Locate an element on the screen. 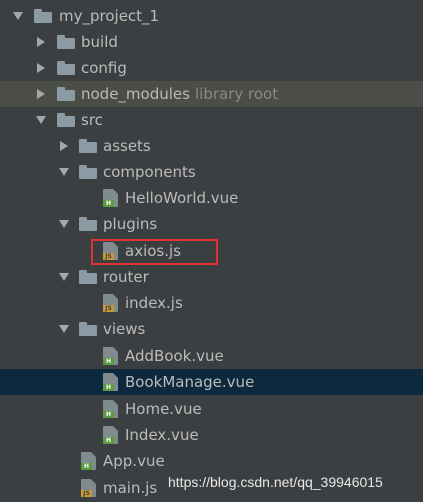 Image resolution: width=423 pixels, height=502 pixels. tree-item-label: axios.js is located at coordinates (153, 251).